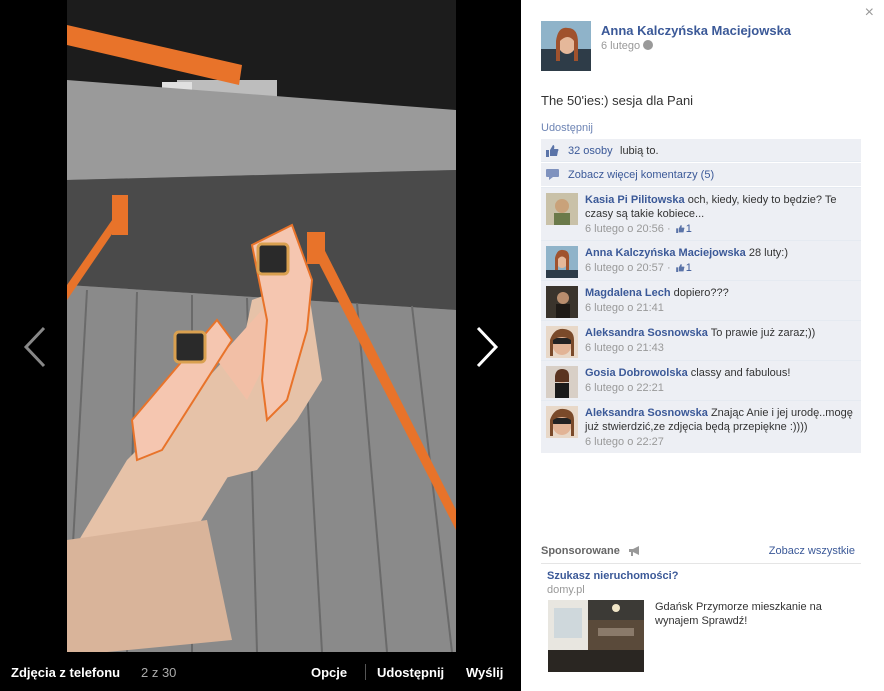 This screenshot has height=691, width=884. Describe the element at coordinates (365, 672) in the screenshot. I see `divider` at that location.